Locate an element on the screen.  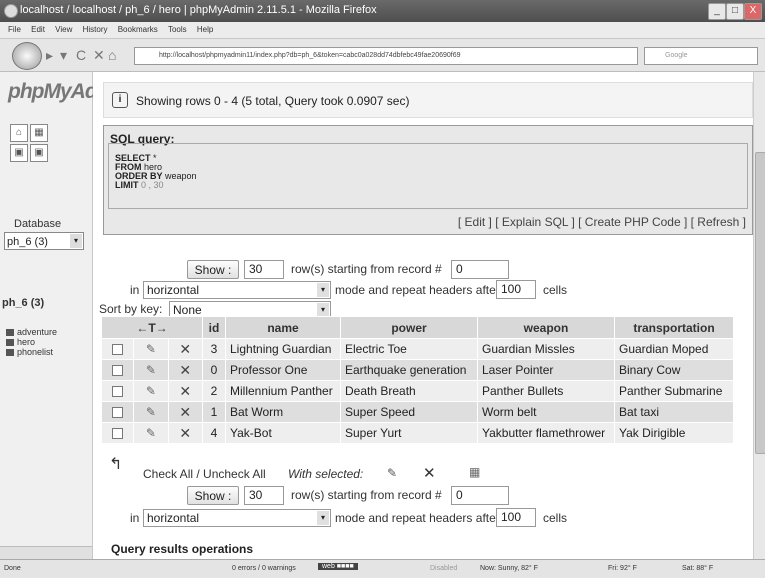
check-all-link: Check All / Uncheck All is located at coordinates (204, 474).